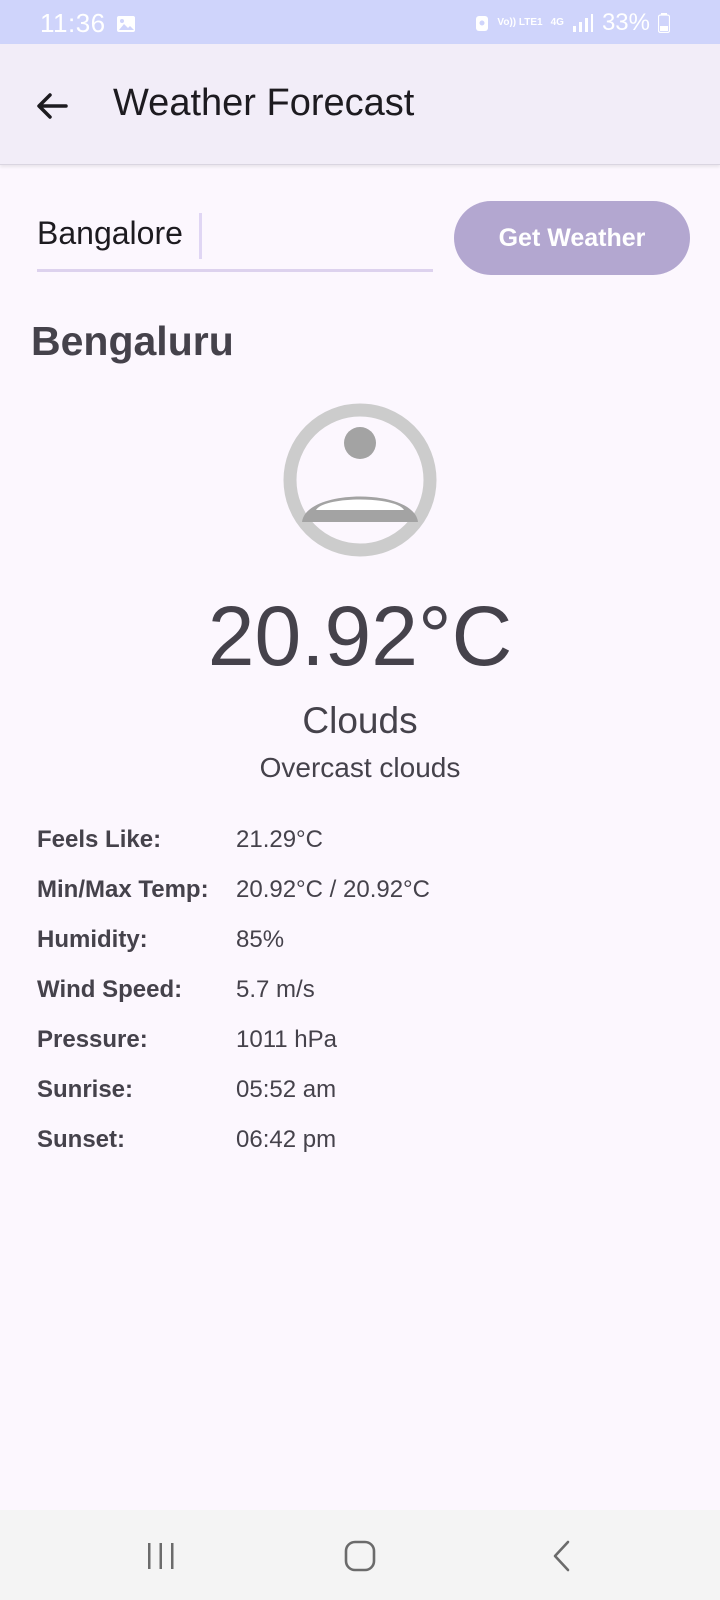 Image resolution: width=720 pixels, height=1600 pixels. I want to click on app-bar: Weather Forecast, so click(360, 104).